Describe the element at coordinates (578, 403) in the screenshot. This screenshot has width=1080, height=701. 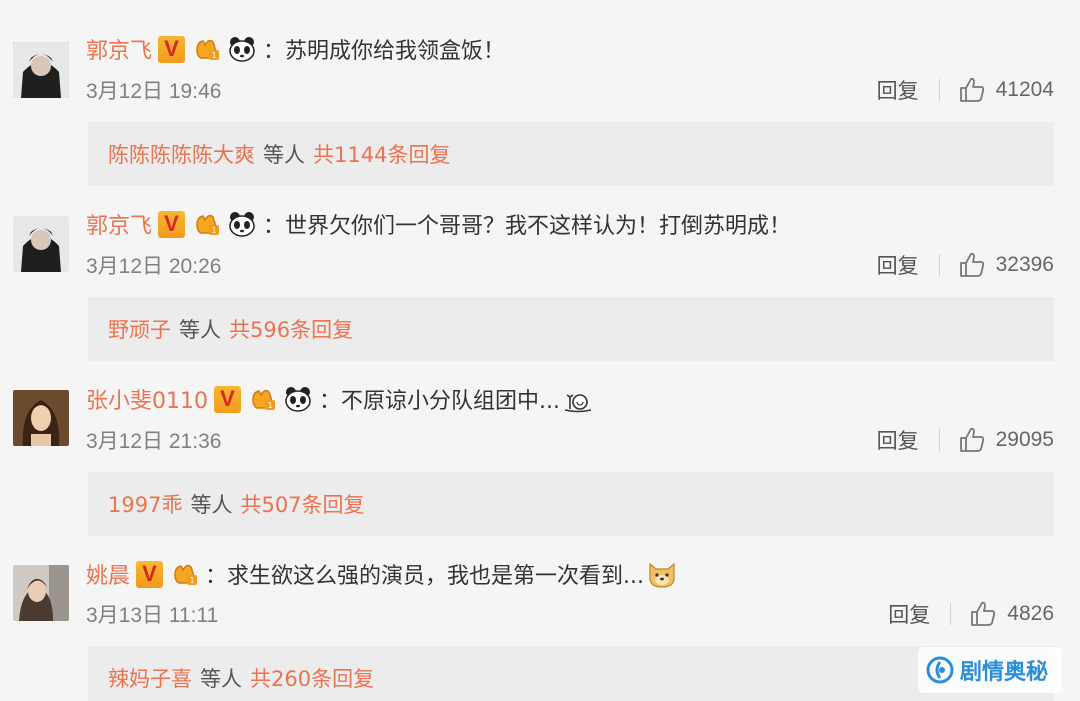
I see `snail-emoji-icon` at that location.